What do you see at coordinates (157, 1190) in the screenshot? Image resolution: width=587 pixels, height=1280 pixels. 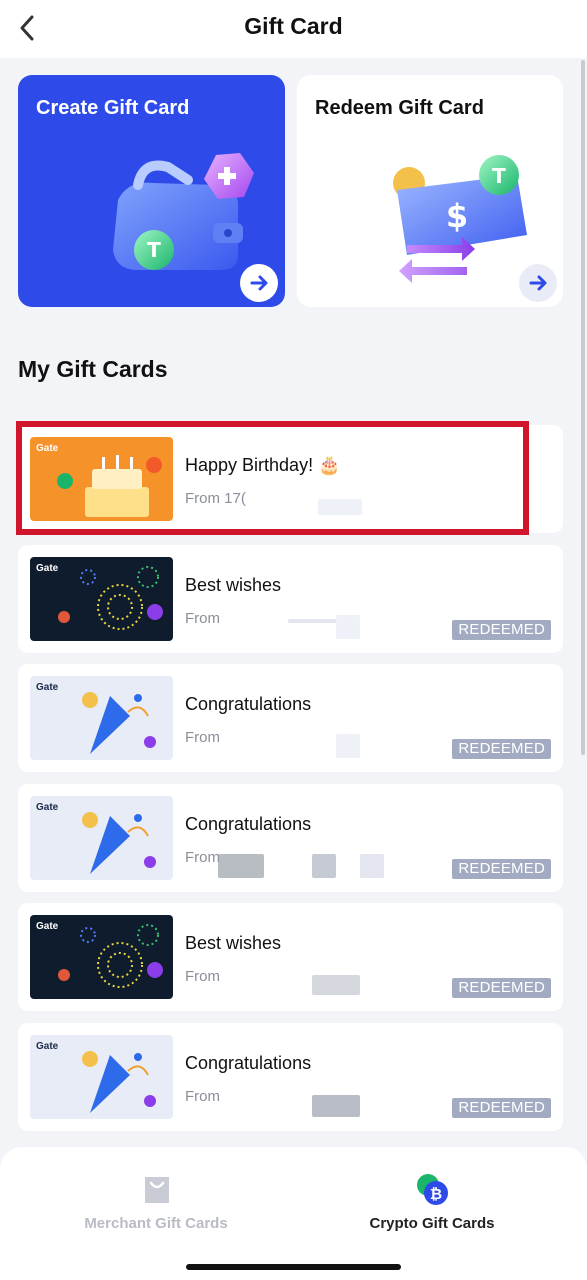 I see `shopping-bag-icon` at bounding box center [157, 1190].